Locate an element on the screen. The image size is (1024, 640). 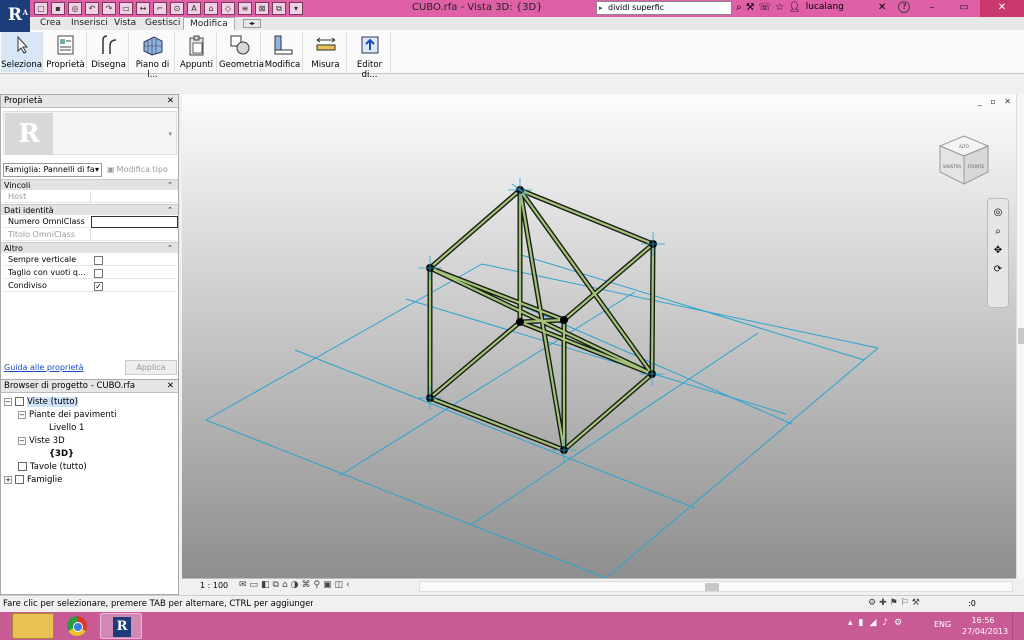
expand-icon: + is located at coordinates (8, 479).